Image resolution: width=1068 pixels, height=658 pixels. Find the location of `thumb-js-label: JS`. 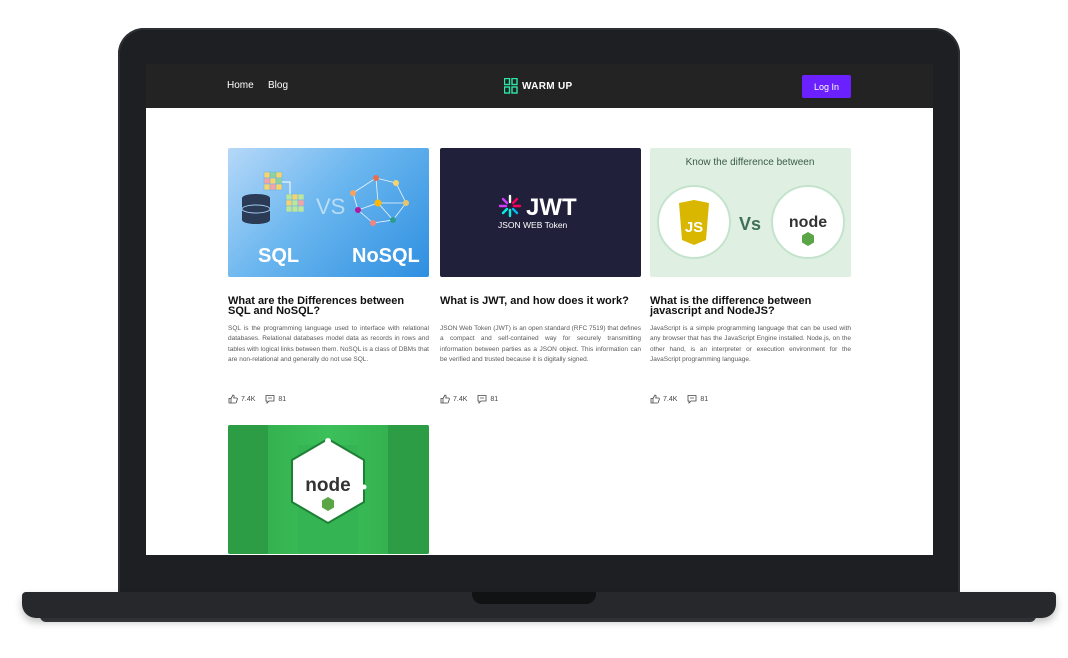

thumb-js-label: JS is located at coordinates (694, 227).